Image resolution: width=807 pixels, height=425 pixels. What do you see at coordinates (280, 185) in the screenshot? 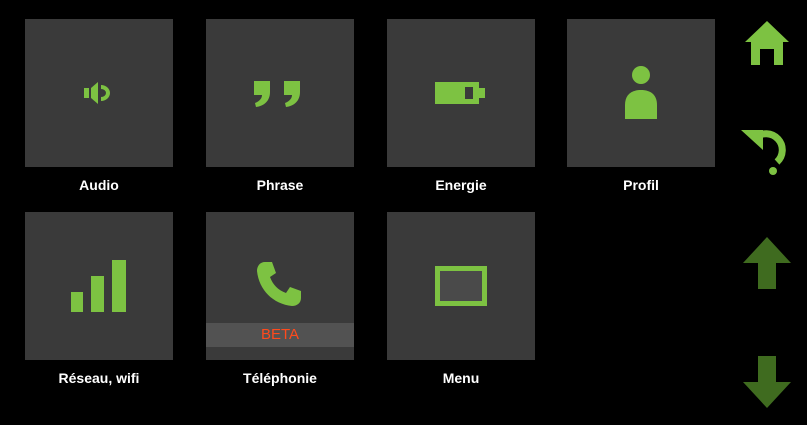
I see `tile-phrase-label: Phrase` at bounding box center [280, 185].